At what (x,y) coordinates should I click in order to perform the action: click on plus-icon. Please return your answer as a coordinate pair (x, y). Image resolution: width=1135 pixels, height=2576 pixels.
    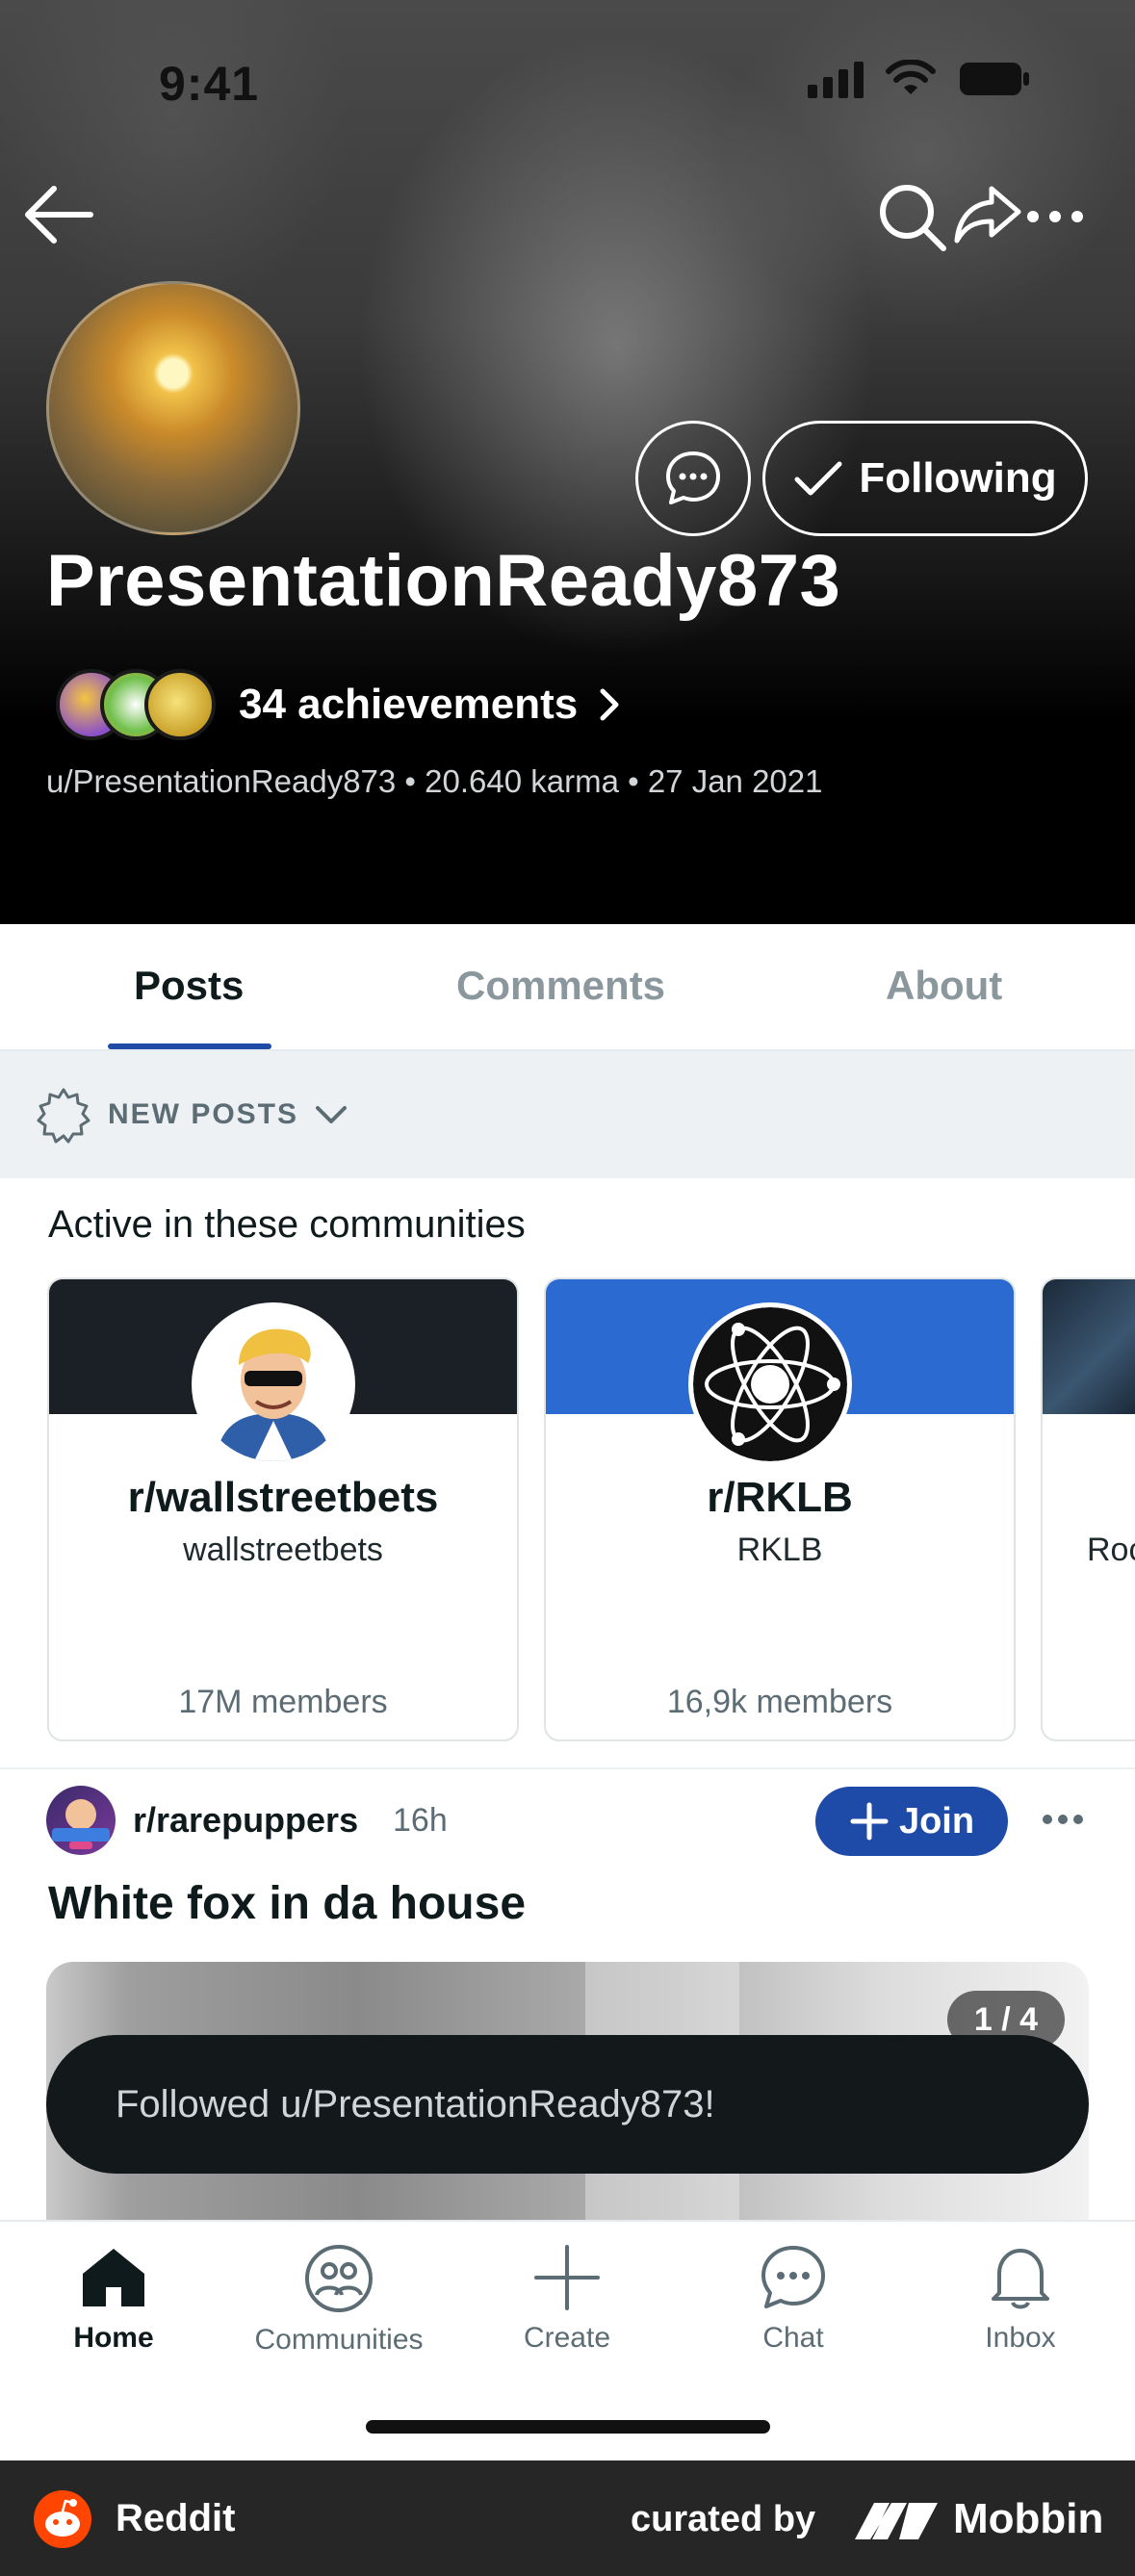
    Looking at the image, I should click on (869, 1822).